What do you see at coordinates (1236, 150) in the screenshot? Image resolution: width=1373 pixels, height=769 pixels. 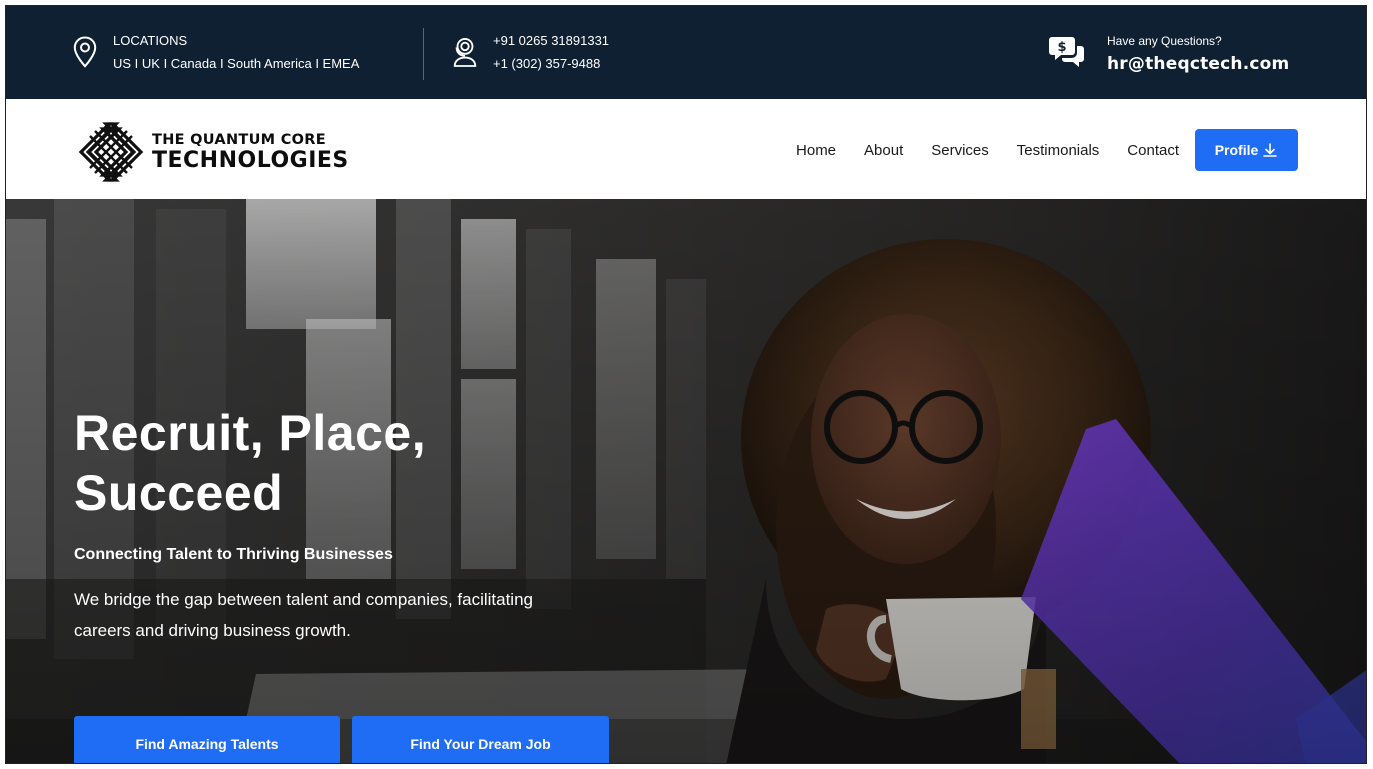 I see `profile-button-label: Profile` at bounding box center [1236, 150].